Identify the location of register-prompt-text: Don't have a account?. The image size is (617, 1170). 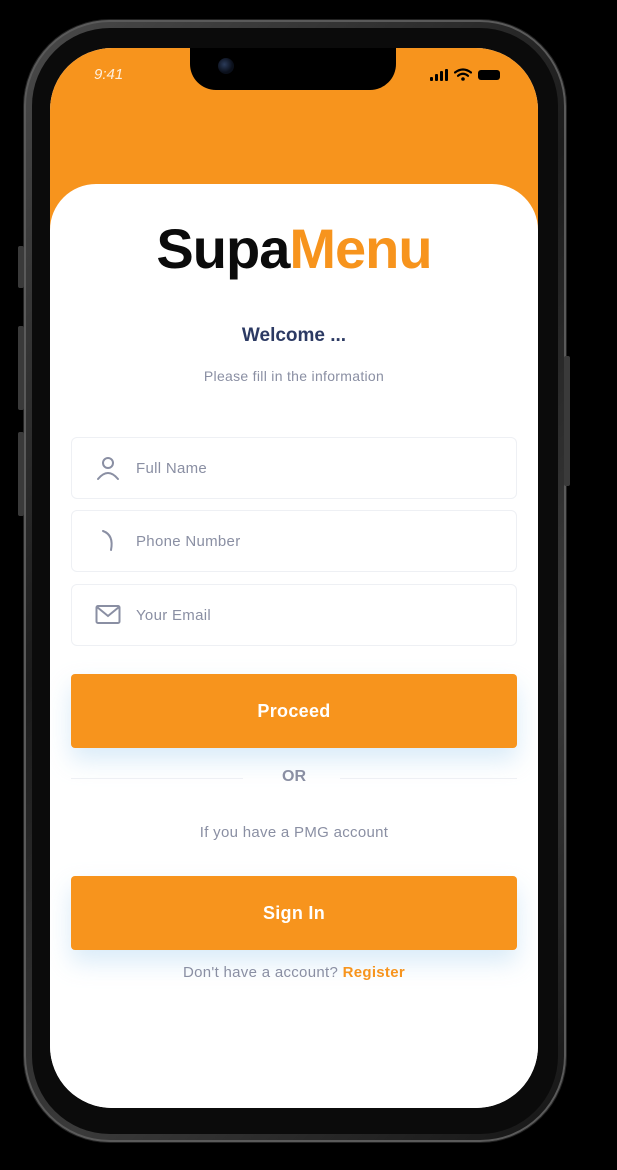
(261, 972).